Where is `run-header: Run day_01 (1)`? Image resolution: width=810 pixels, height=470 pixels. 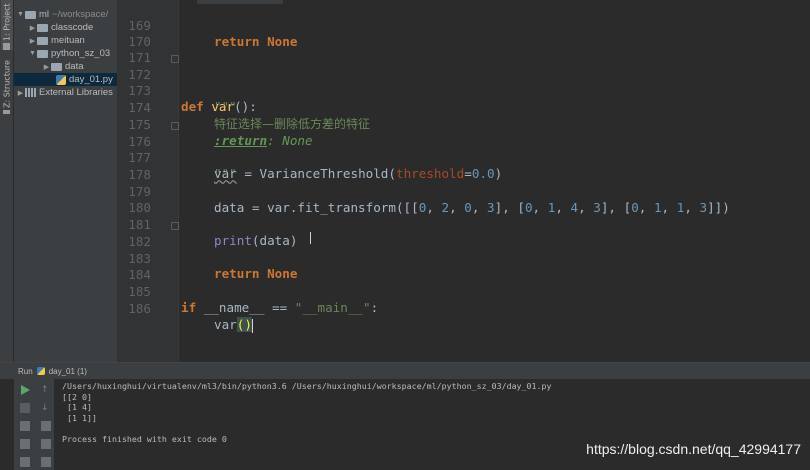
run-header: Run day_01 (1) is located at coordinates (405, 371).